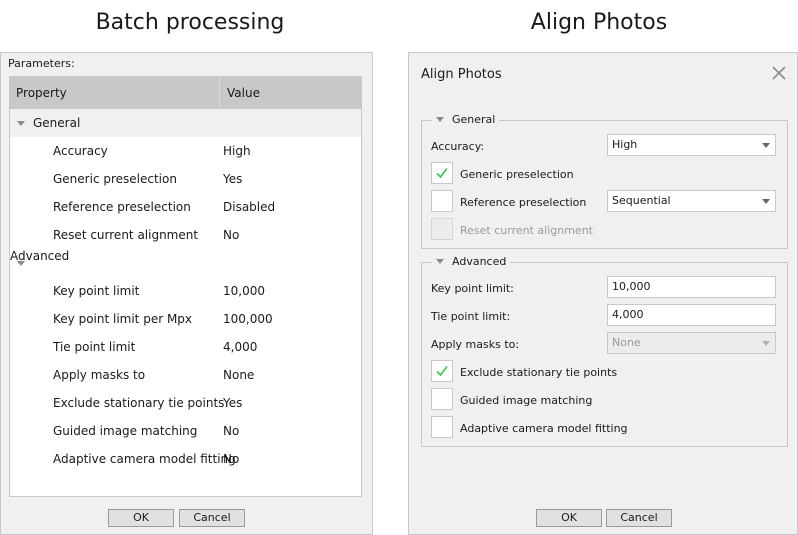 This screenshot has height=535, width=798. I want to click on table-row: Guided image matching No, so click(185, 431).